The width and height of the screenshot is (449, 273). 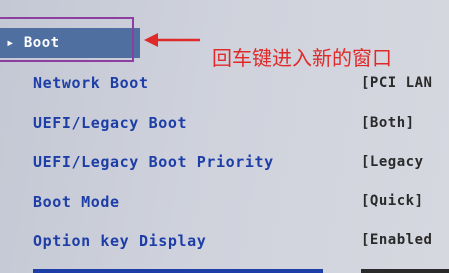 What do you see at coordinates (172, 40) in the screenshot?
I see `arrow-left-icon` at bounding box center [172, 40].